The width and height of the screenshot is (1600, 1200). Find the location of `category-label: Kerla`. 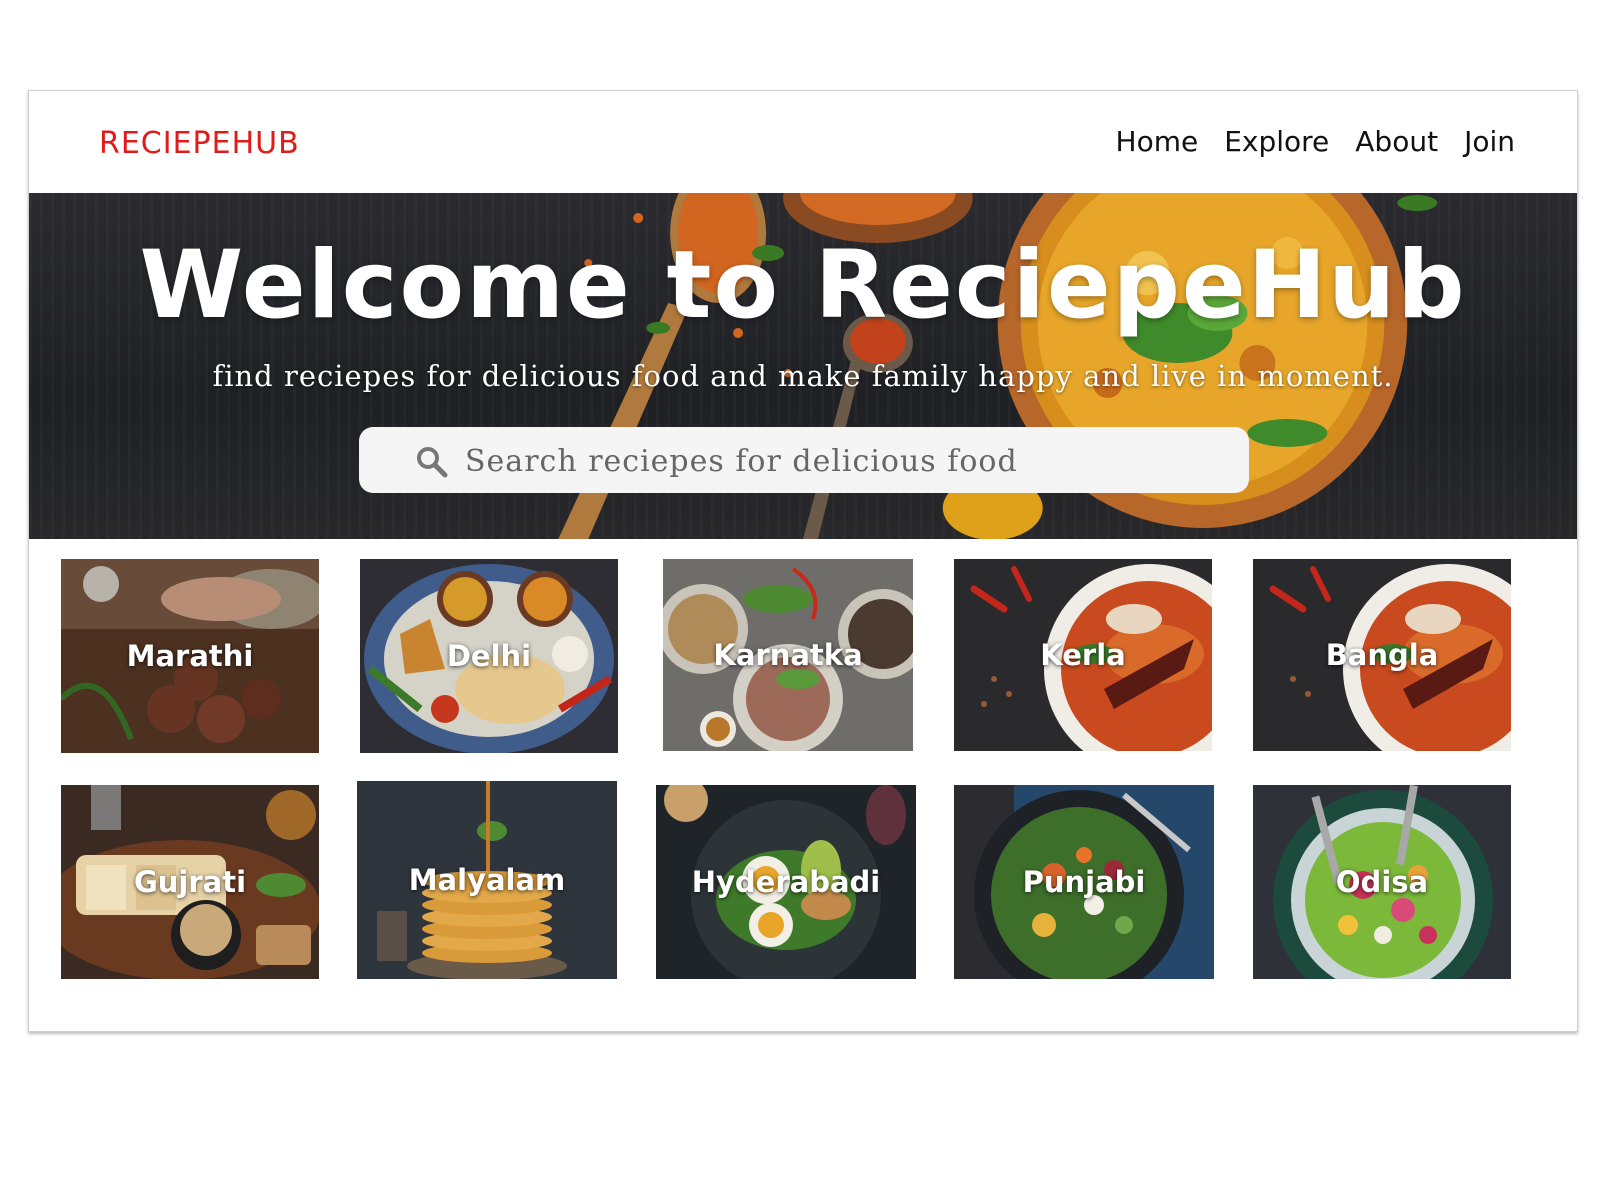

category-label: Kerla is located at coordinates (1083, 655).